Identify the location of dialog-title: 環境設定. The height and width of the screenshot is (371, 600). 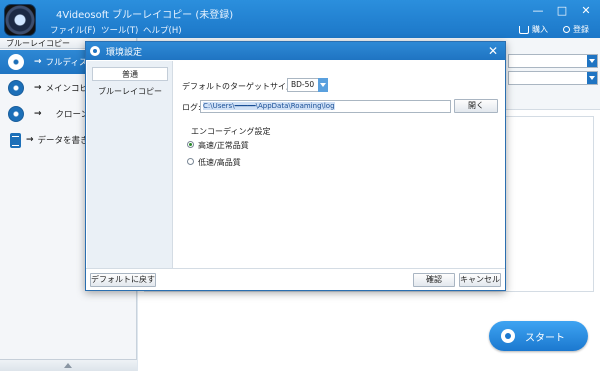
(124, 52).